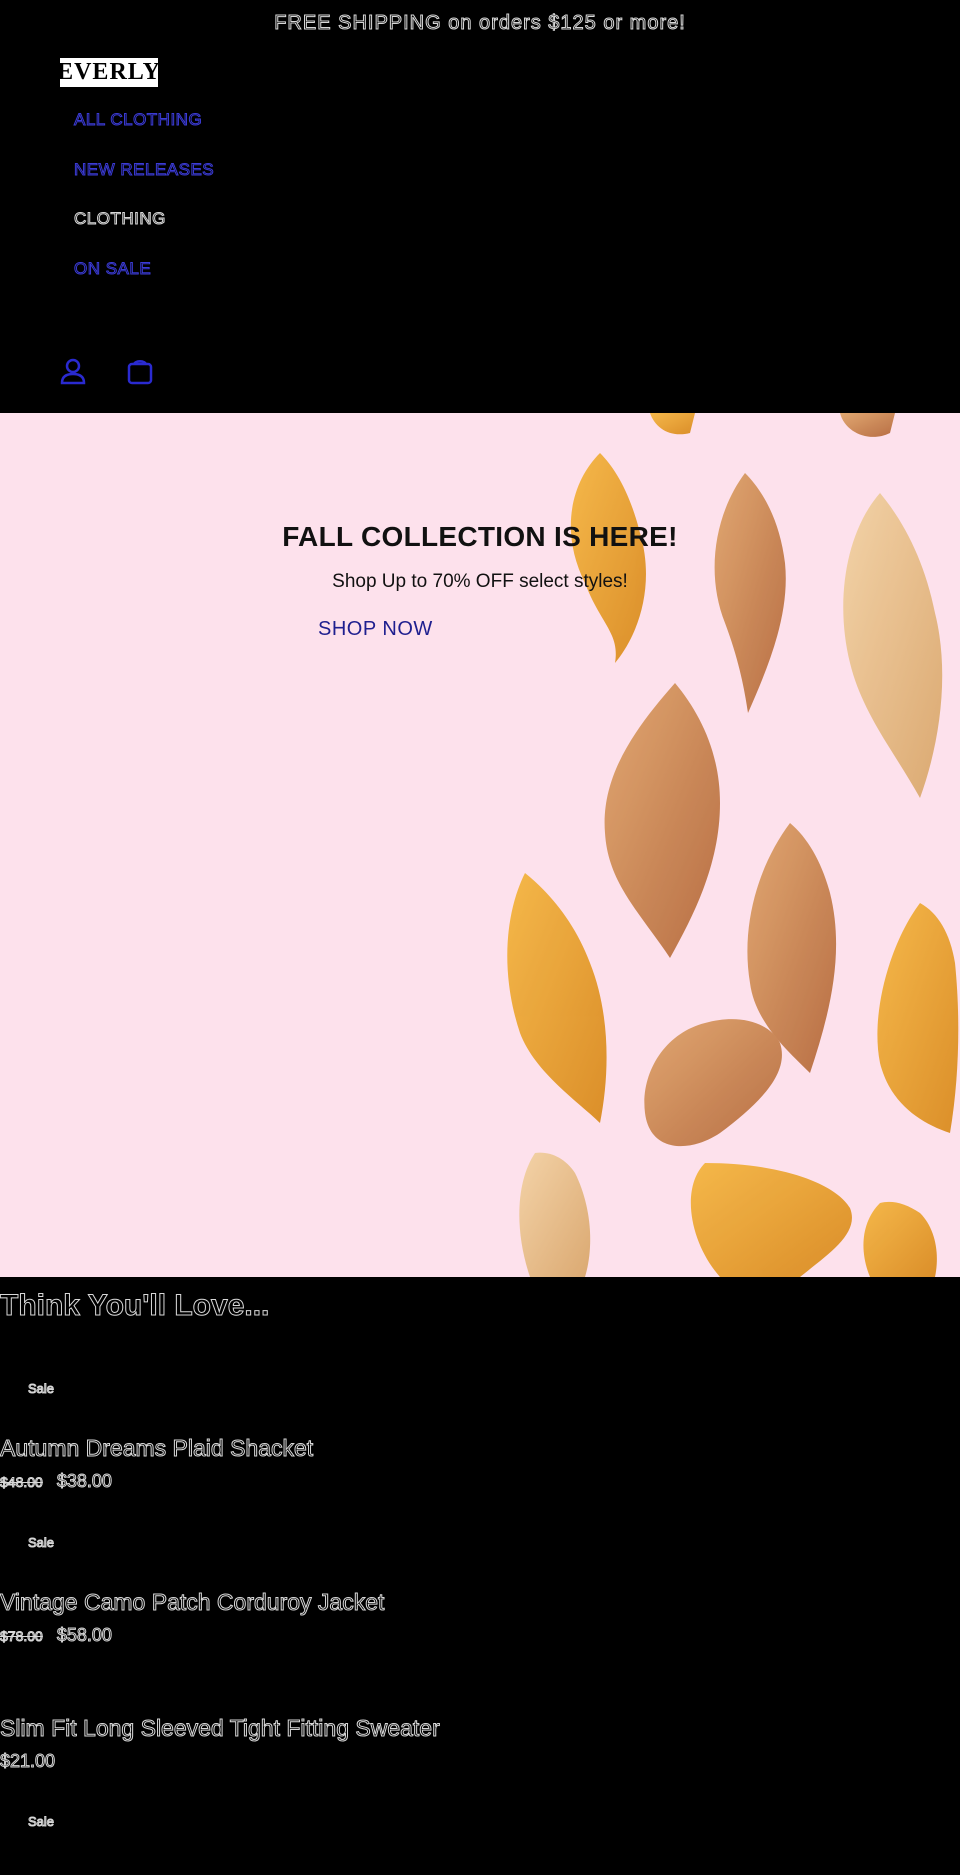 The height and width of the screenshot is (1875, 960). What do you see at coordinates (108, 72) in the screenshot?
I see `brand-logo: EVERLY` at bounding box center [108, 72].